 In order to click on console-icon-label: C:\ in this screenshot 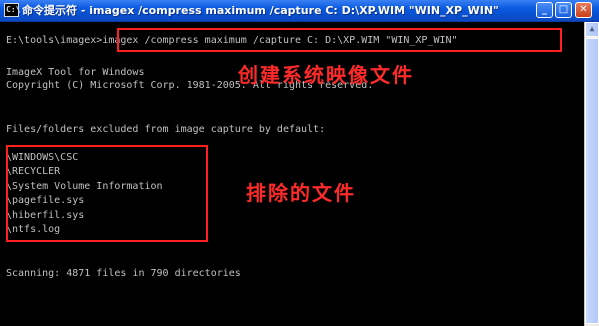, I will do `click(13, 9)`.